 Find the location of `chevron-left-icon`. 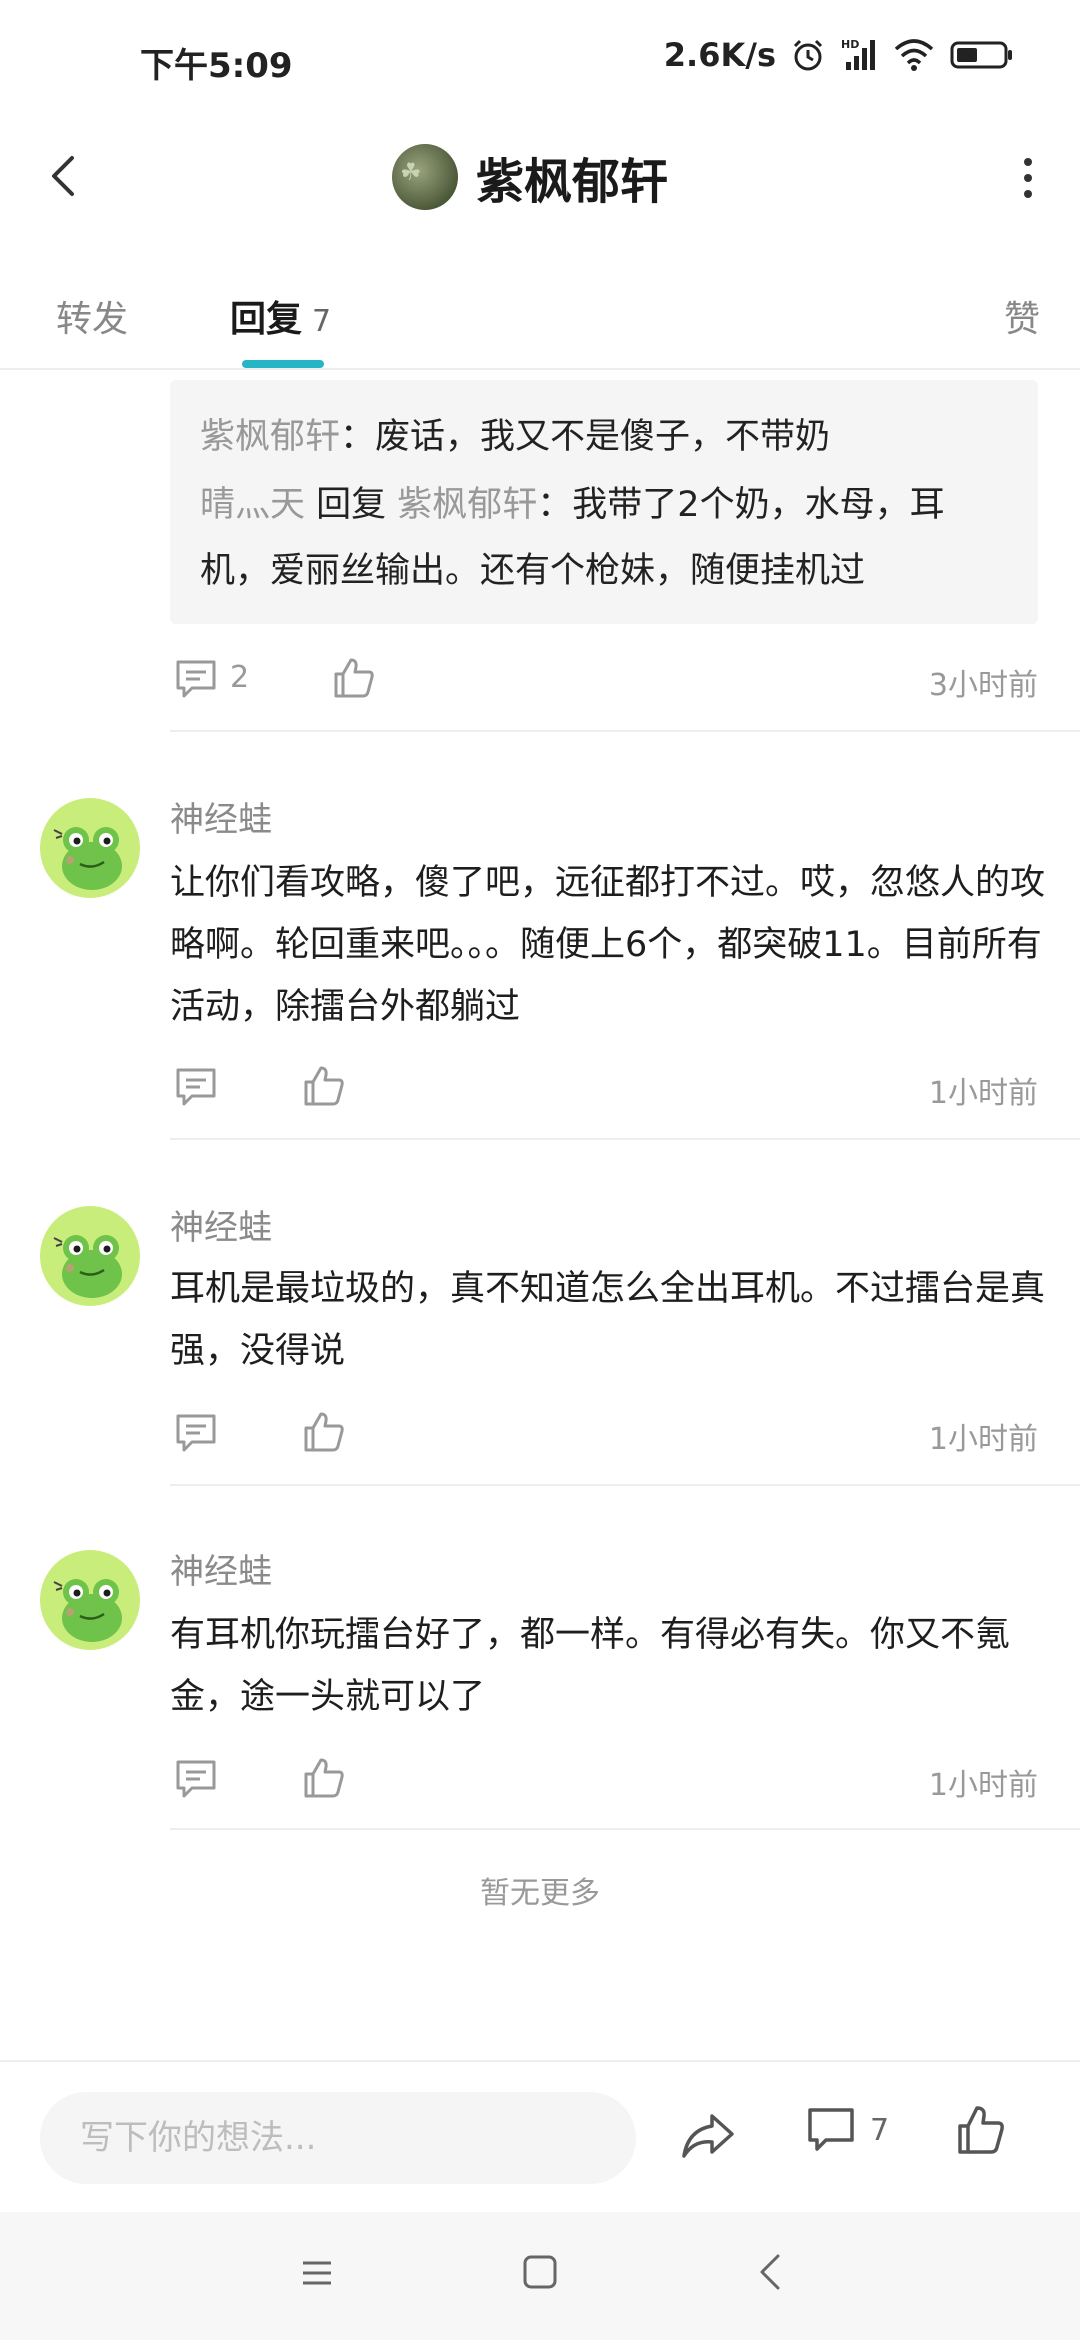

chevron-left-icon is located at coordinates (63, 176).